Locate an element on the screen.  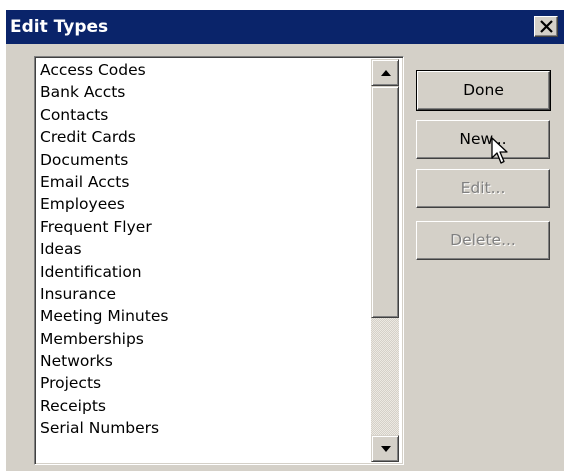
list-item: Access Codes is located at coordinates (204, 70).